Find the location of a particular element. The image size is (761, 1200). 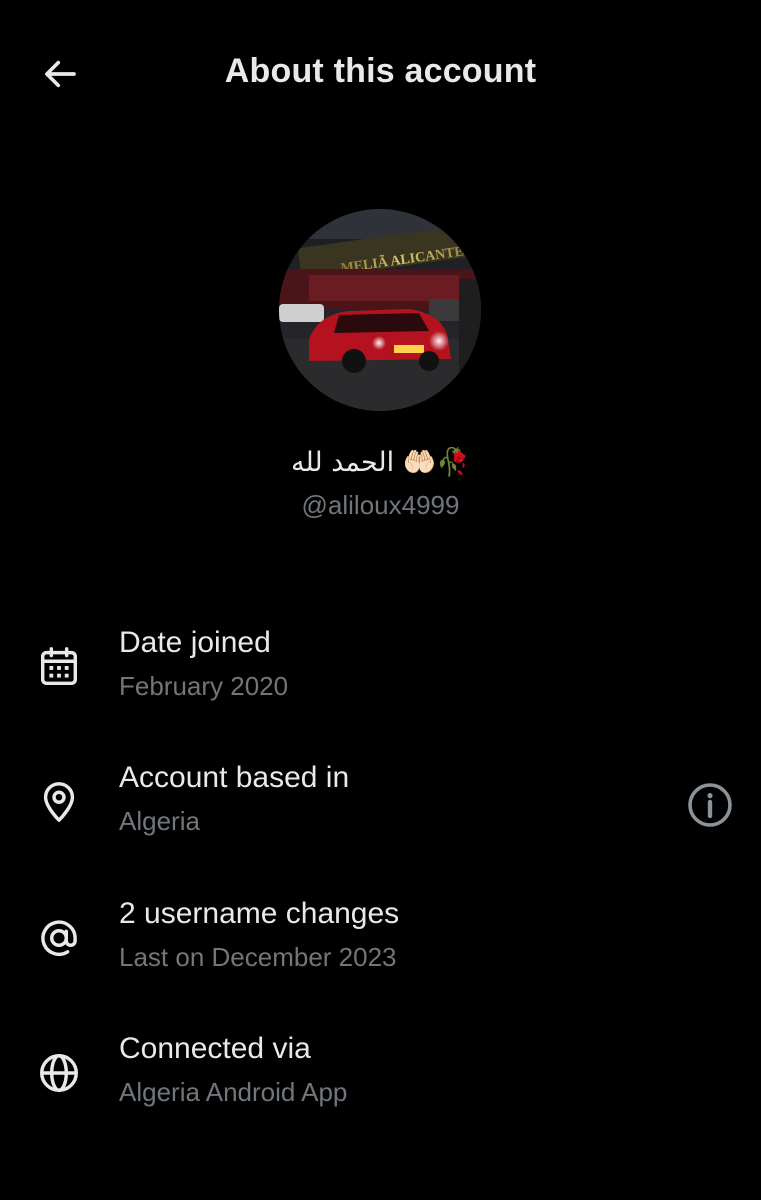

avatar: MELIÃ ALICANTE is located at coordinates (380, 310).